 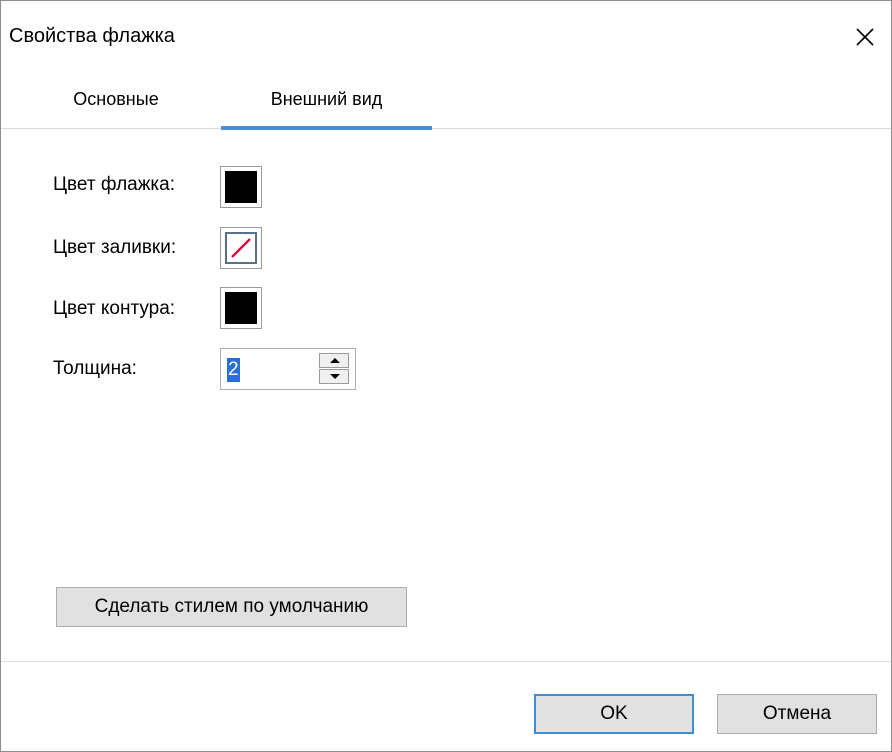 I want to click on thickness-increment-button, so click(x=334, y=360).